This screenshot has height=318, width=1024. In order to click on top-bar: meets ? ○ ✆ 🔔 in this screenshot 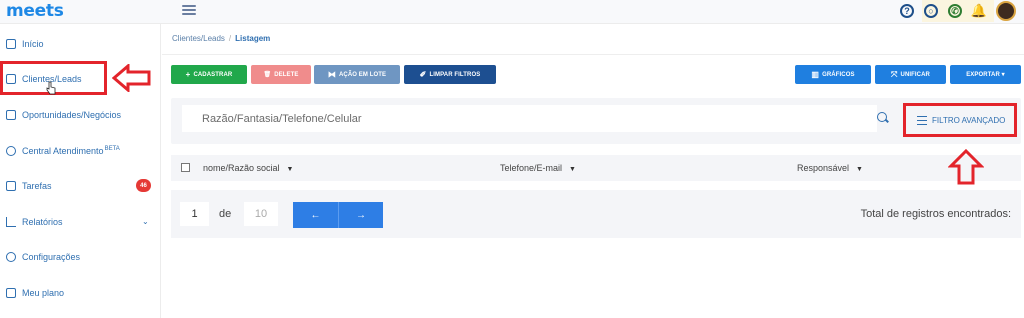, I will do `click(512, 12)`.